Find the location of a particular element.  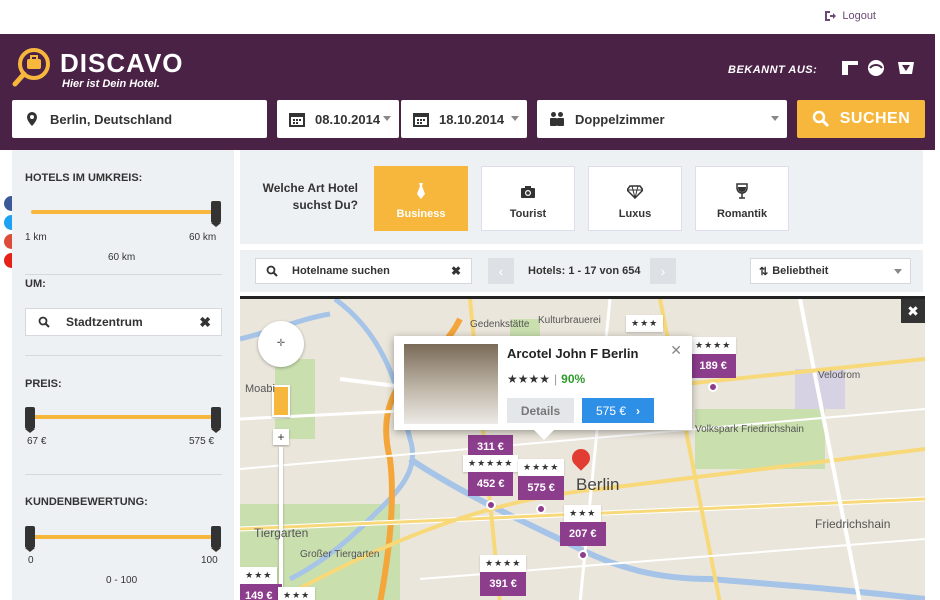

radius-value: 60 km is located at coordinates (122, 257).